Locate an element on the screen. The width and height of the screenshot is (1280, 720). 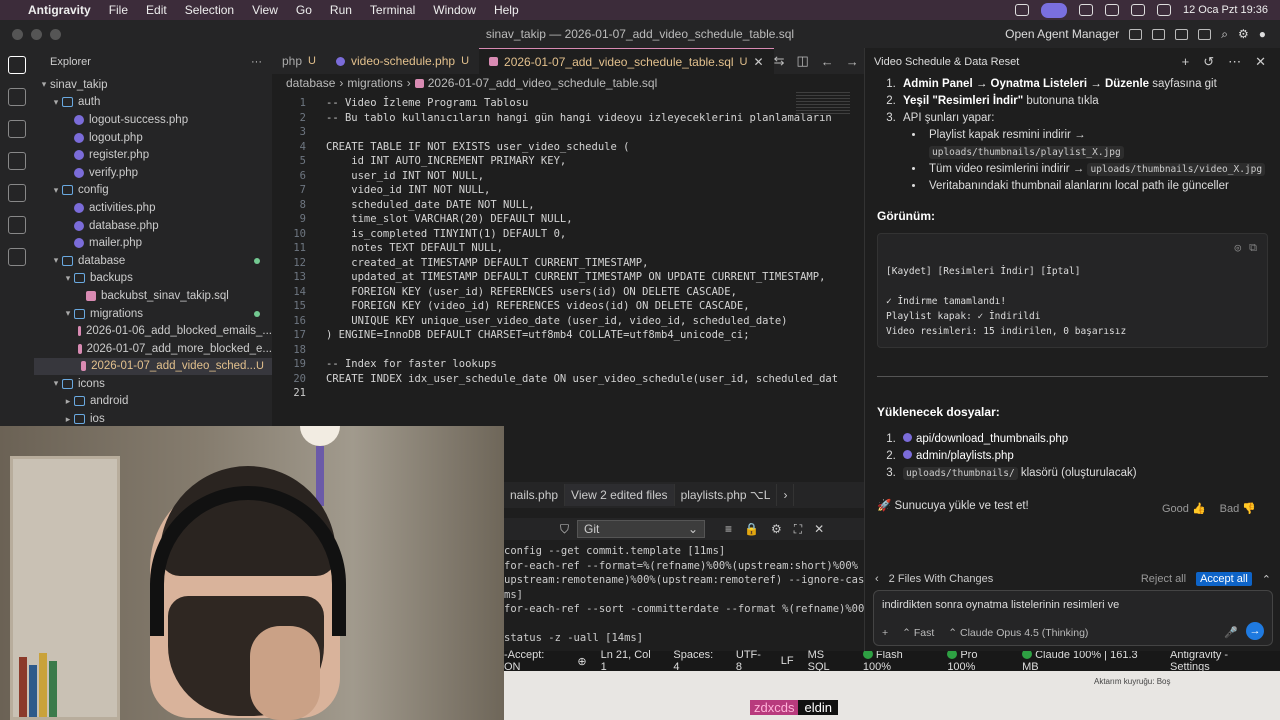
status-language: MS SQL is located at coordinates (828, 661).